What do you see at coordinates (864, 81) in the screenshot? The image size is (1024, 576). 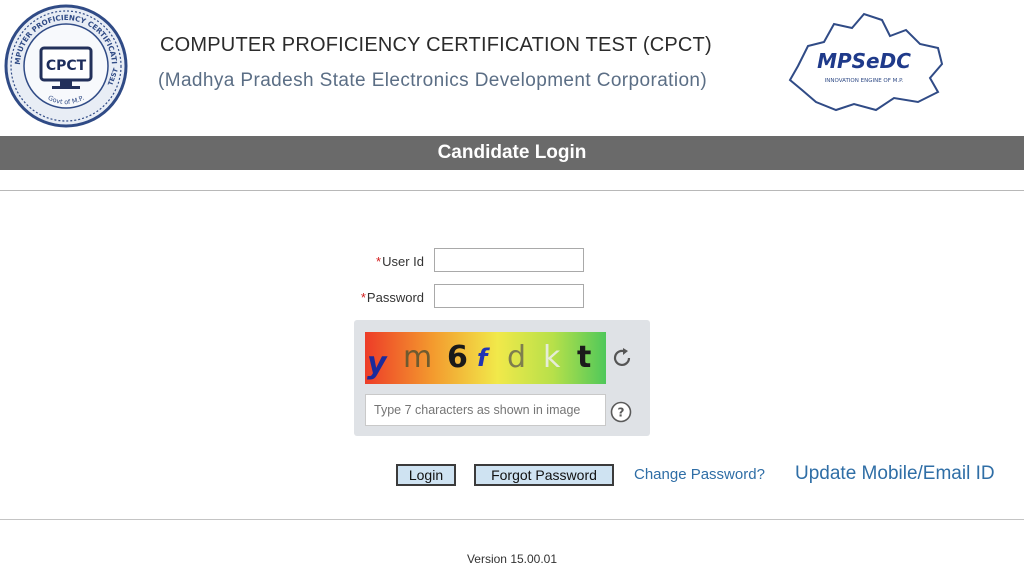 I see `mpsedc-tagline: INNOVATION ENGINE OF M.P.` at bounding box center [864, 81].